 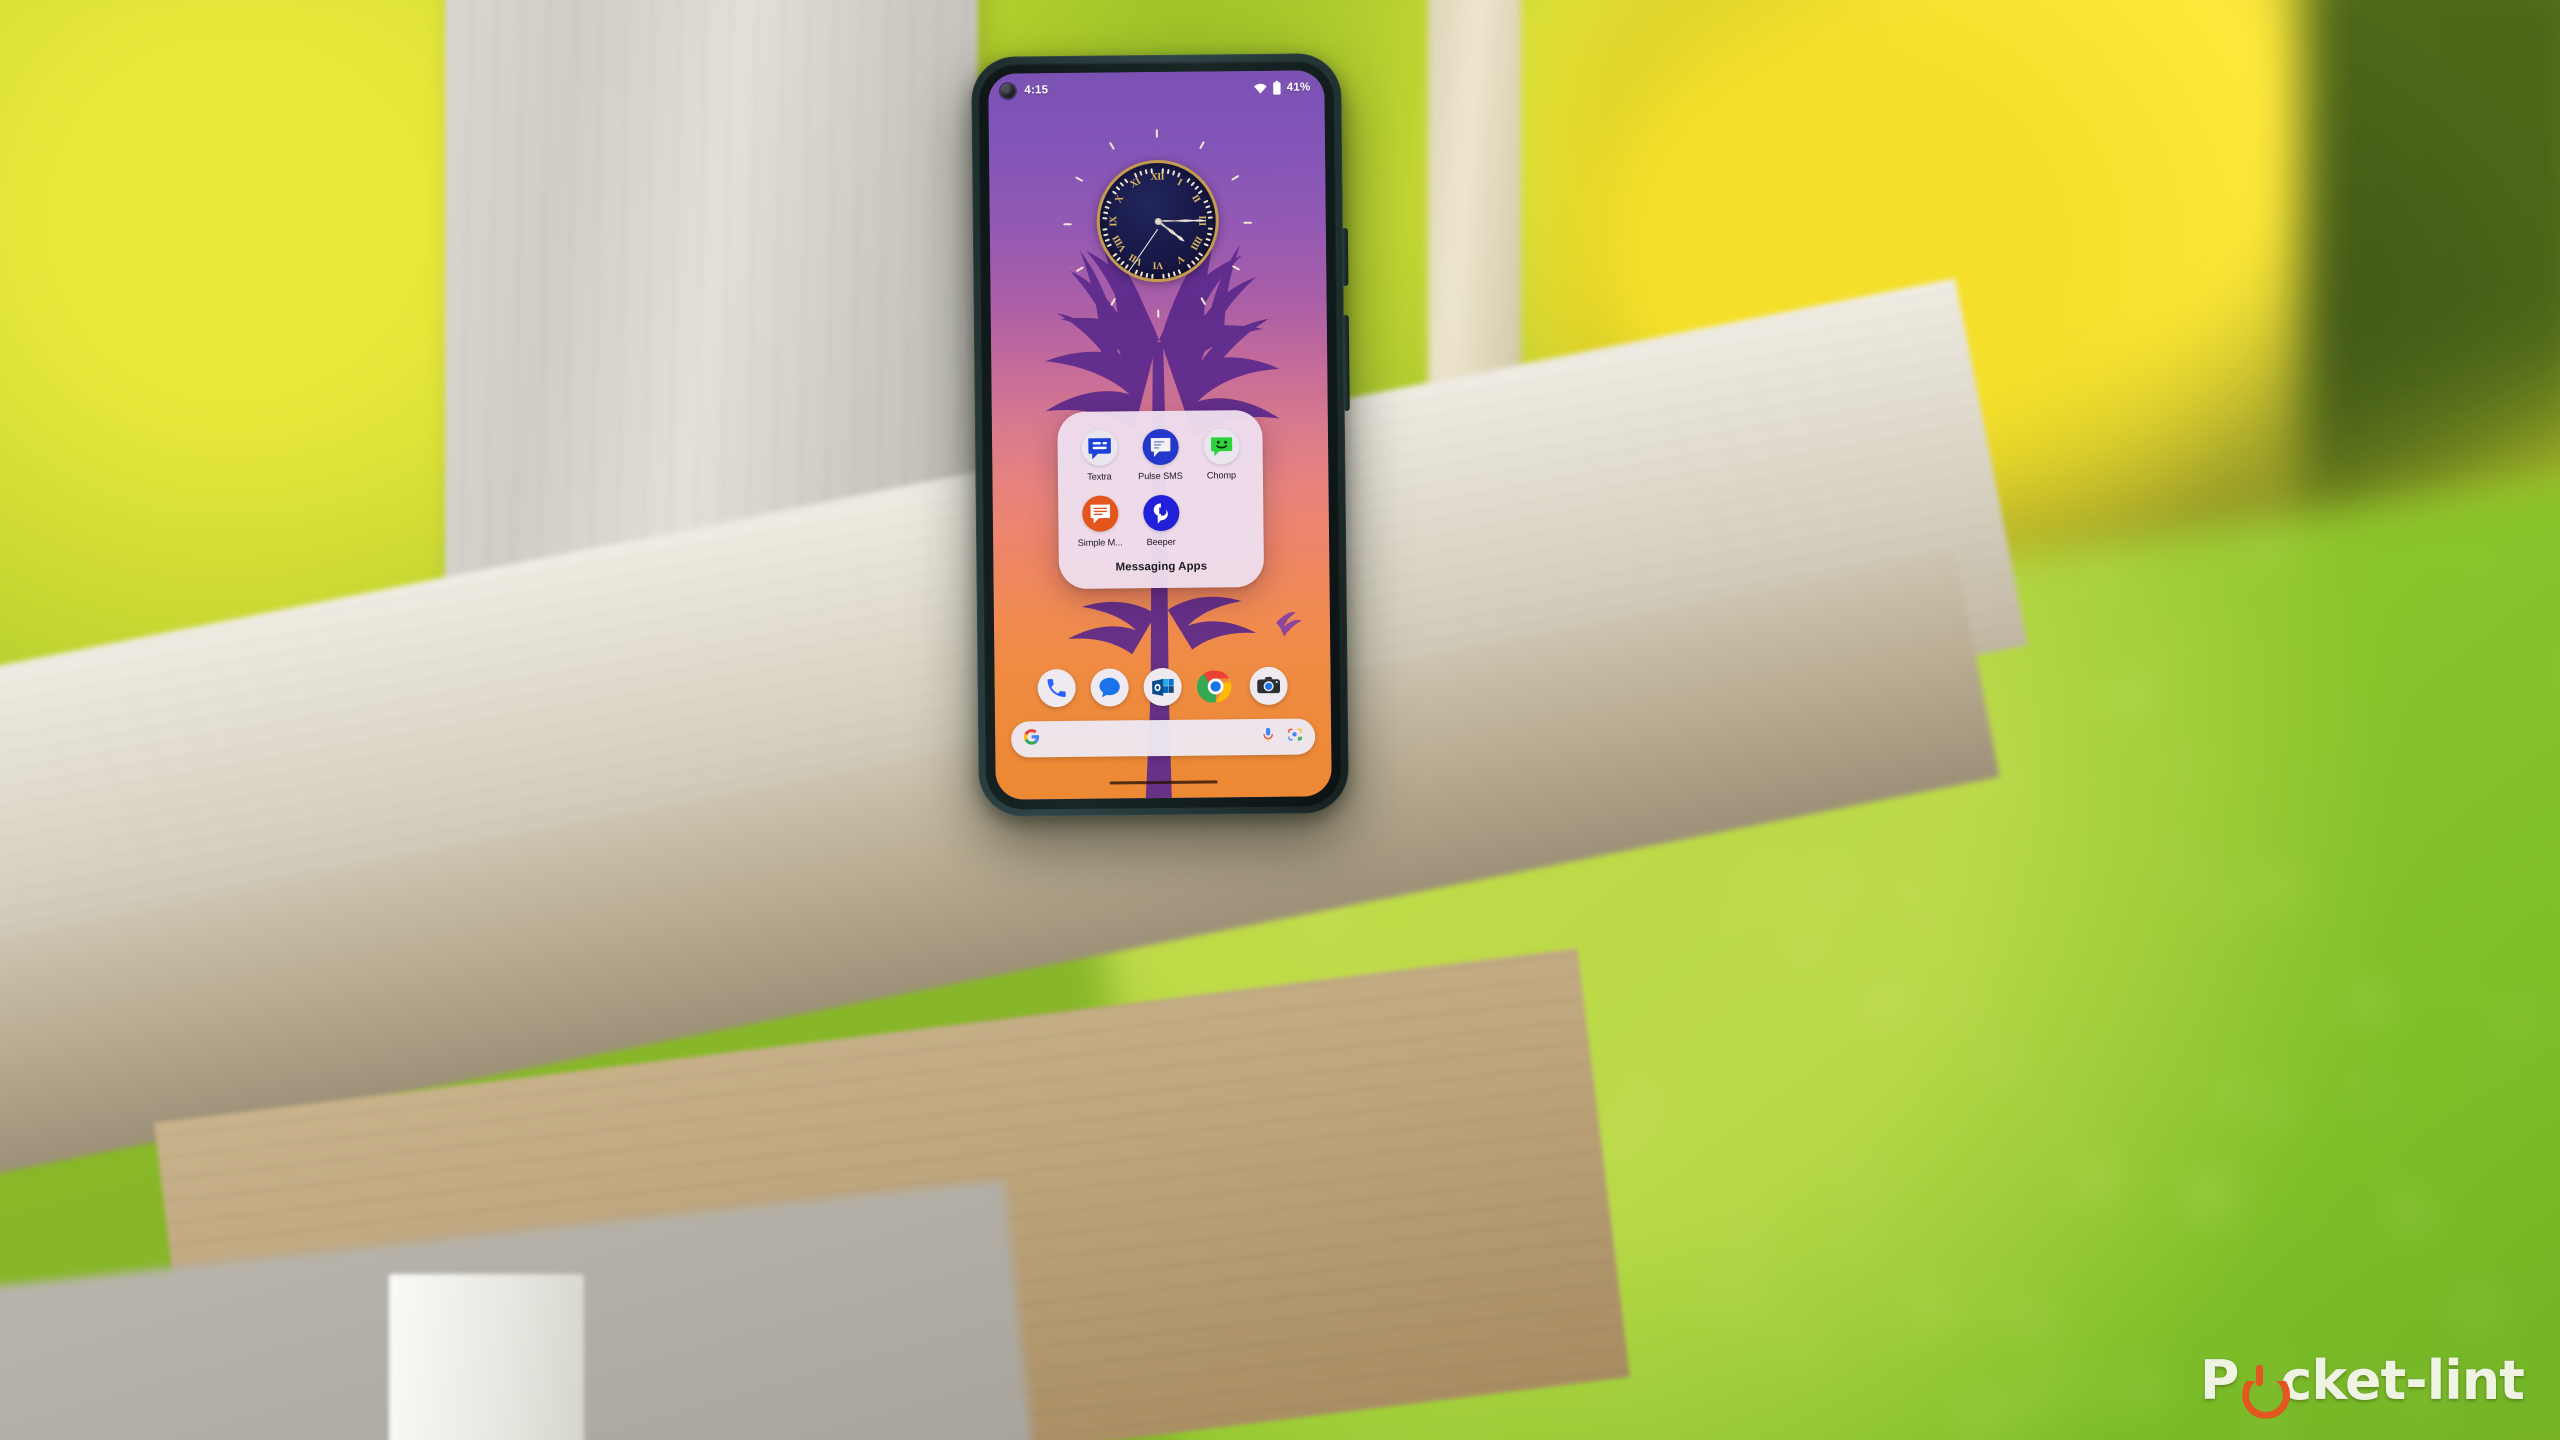 What do you see at coordinates (2259, 1384) in the screenshot?
I see `power-symbol-icon` at bounding box center [2259, 1384].